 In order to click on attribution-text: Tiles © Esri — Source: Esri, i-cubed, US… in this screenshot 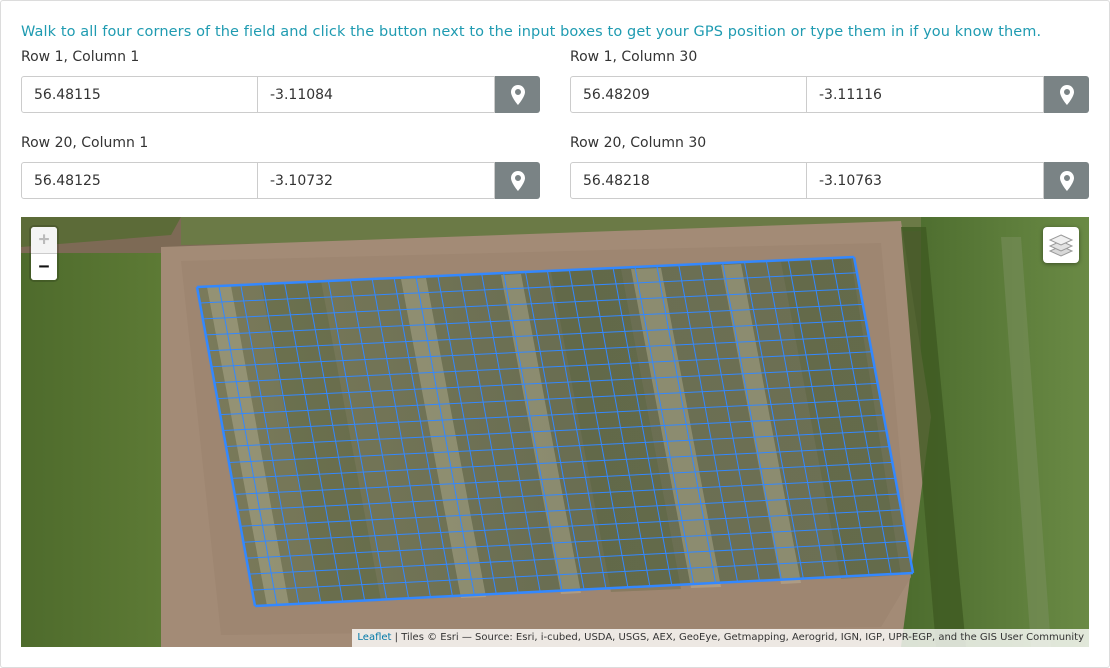, I will do `click(742, 637)`.